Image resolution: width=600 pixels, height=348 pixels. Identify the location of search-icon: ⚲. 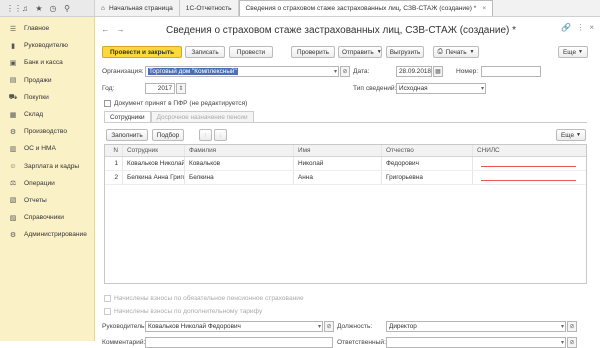
(67, 8).